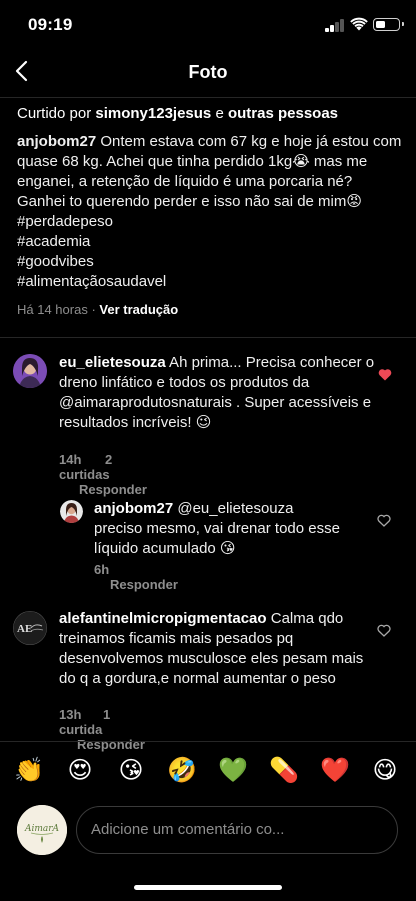  Describe the element at coordinates (219, 113) in the screenshot. I see `likes-conjunction: e` at that location.